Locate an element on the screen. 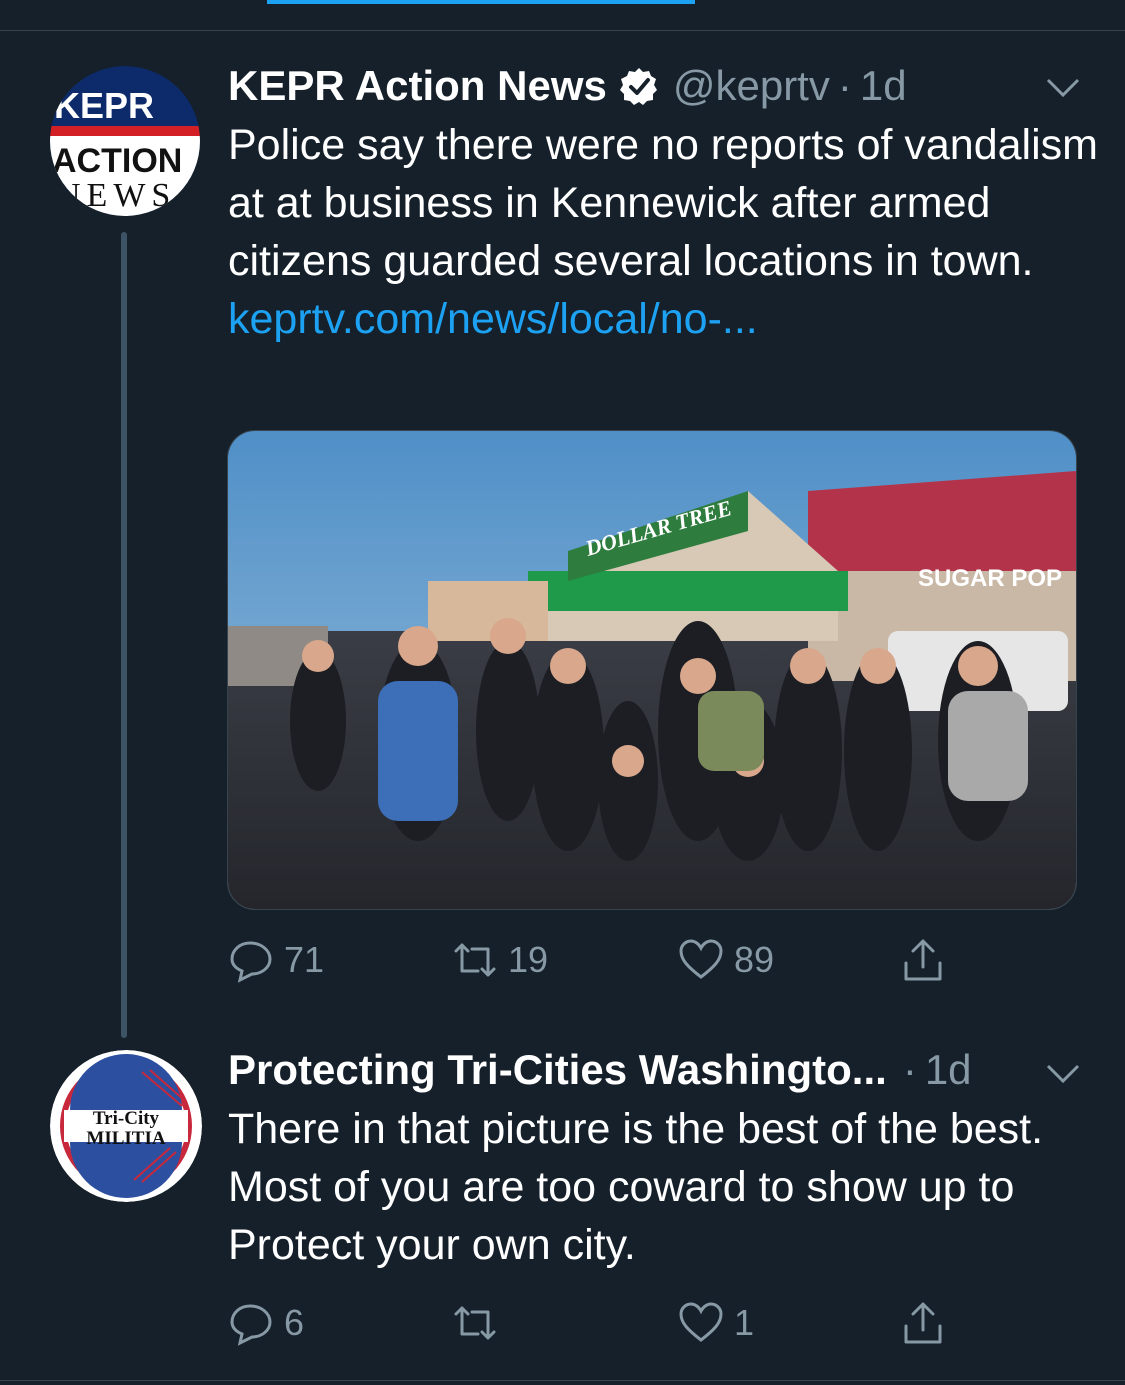  svg-text: ACTION is located at coordinates (117, 161).